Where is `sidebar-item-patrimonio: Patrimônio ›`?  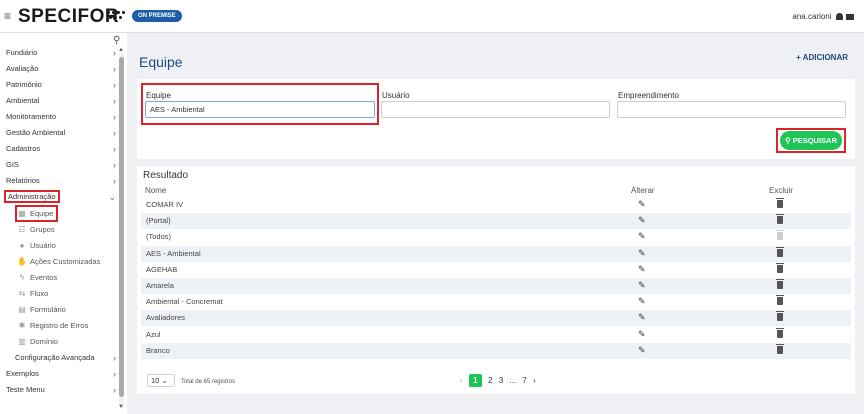
sidebar-item-patrimonio: Patrimônio › is located at coordinates (61, 85).